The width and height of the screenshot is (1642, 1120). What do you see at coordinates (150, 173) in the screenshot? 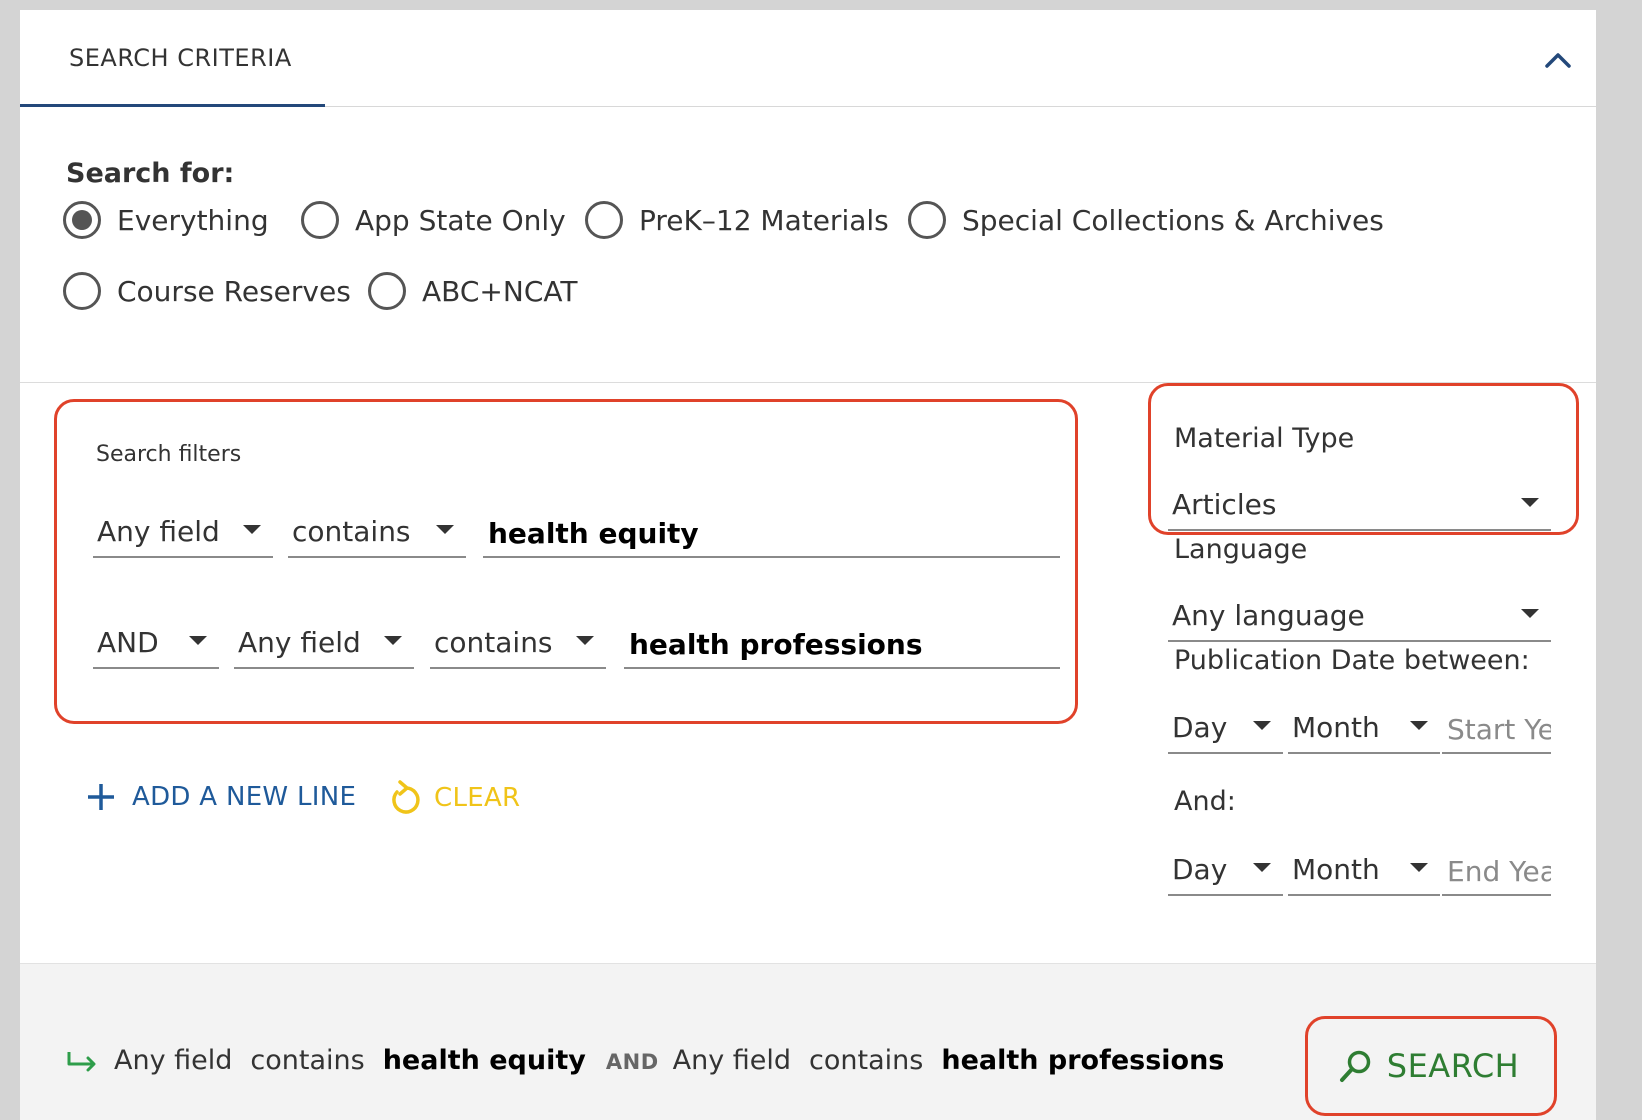
I see `search-for-label: Search for:` at bounding box center [150, 173].